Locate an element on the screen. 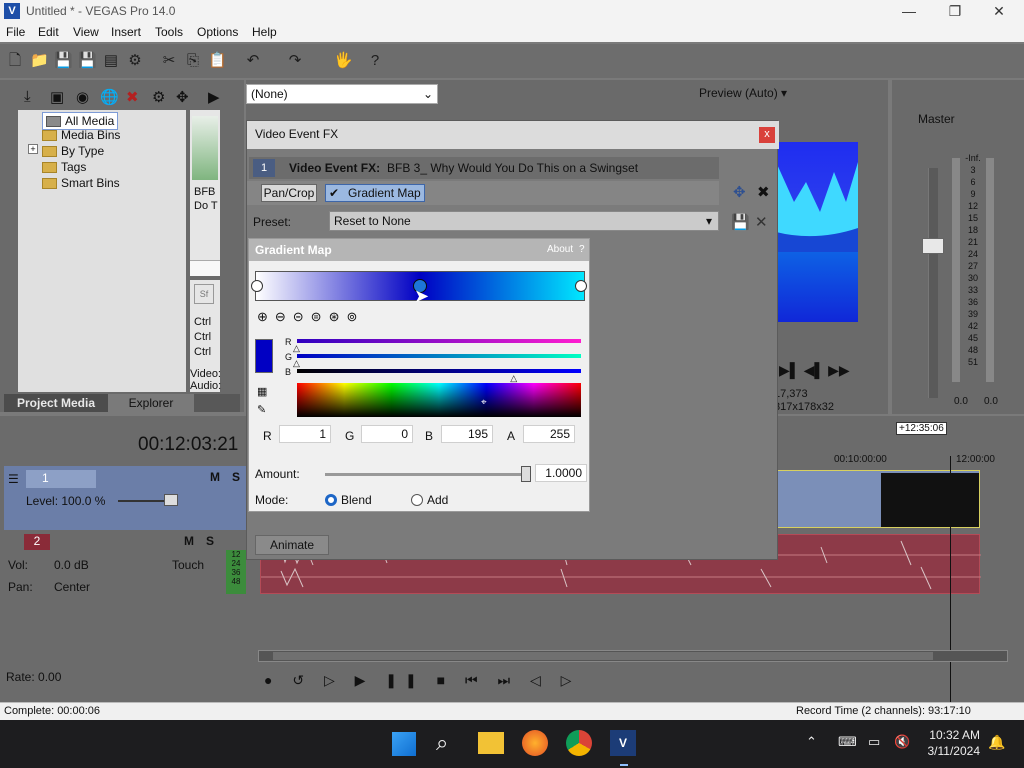 This screenshot has height=768, width=1024. properties-gear-icon: ⚙ is located at coordinates (135, 61).